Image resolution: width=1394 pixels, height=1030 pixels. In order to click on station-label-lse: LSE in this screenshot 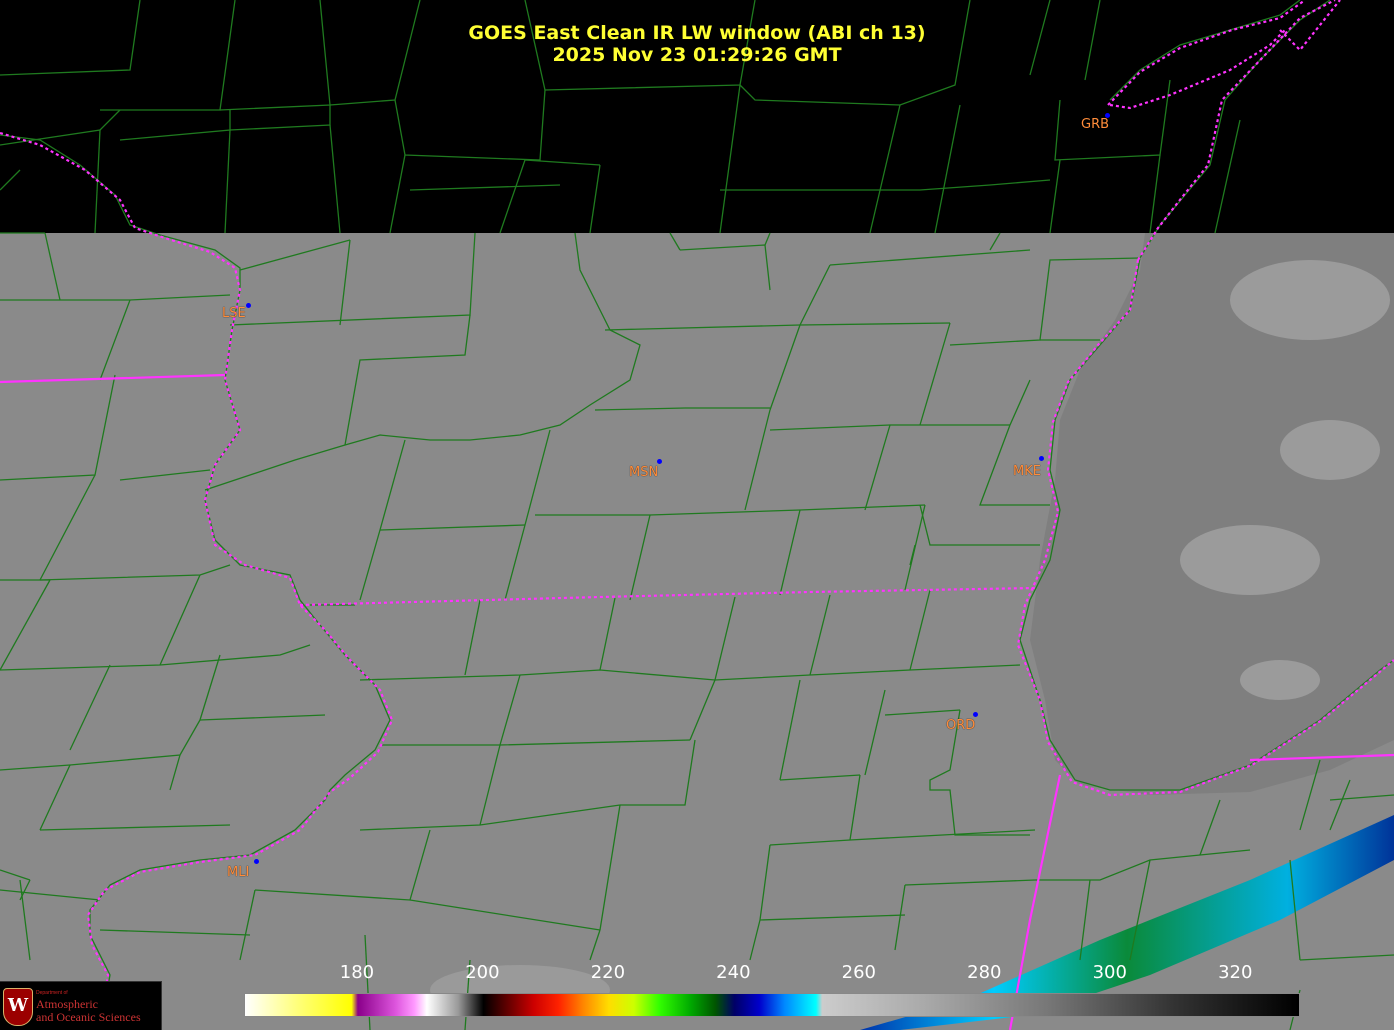, I will do `click(234, 313)`.